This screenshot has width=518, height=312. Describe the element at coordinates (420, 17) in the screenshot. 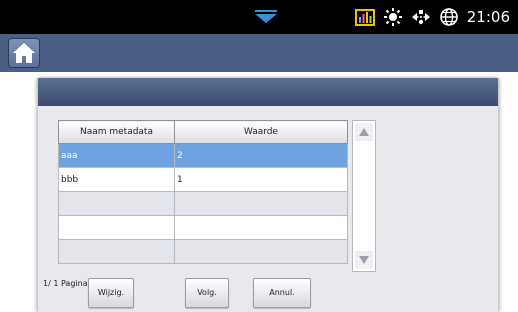

I see `network-icon` at that location.